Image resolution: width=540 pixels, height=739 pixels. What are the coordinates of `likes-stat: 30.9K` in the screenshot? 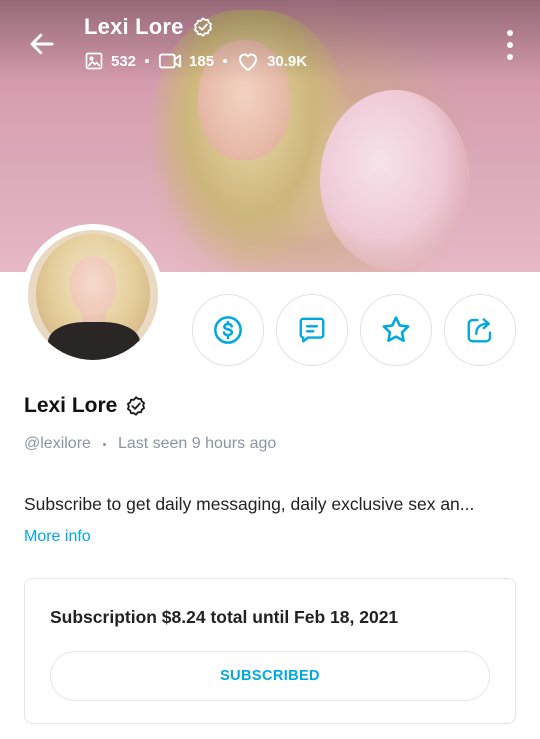 It's located at (271, 61).